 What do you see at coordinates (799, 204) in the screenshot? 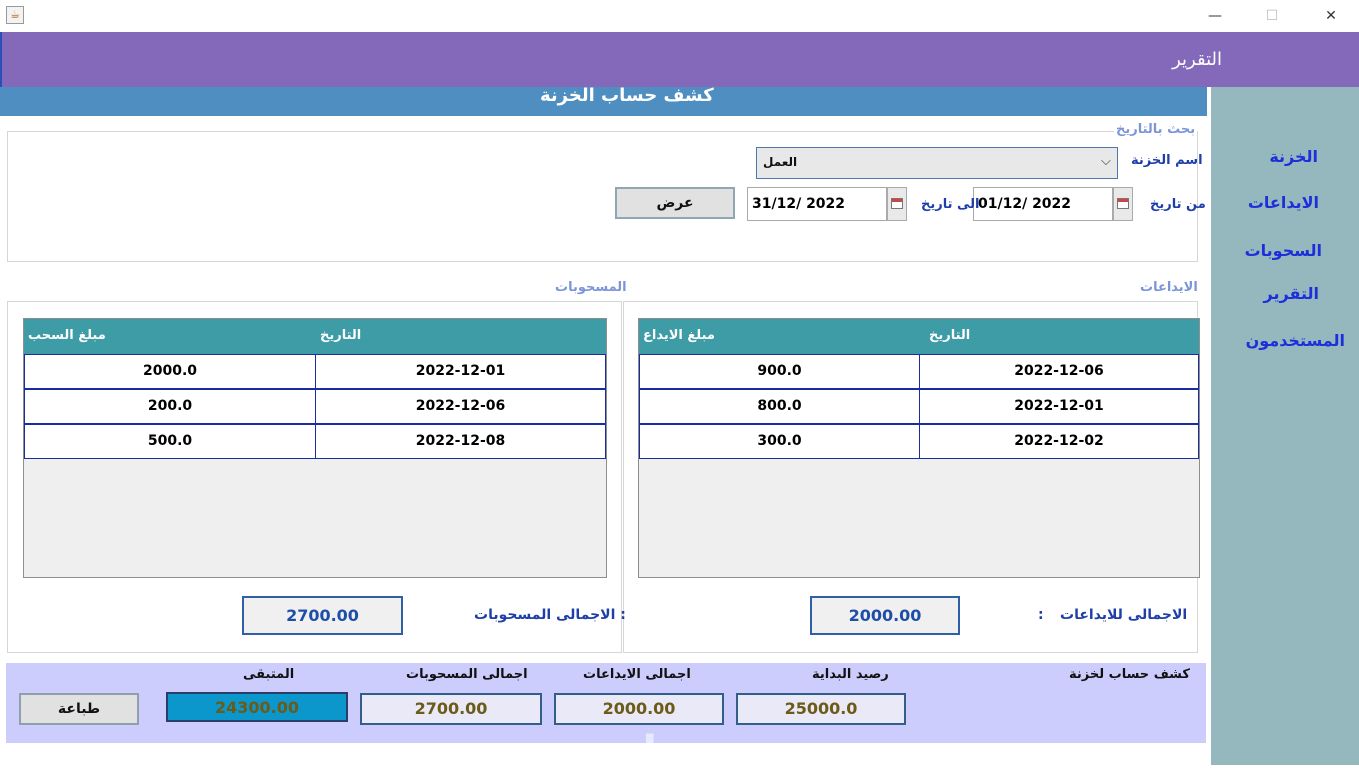
I see `to-date-value: 31/12/ 2022` at bounding box center [799, 204].